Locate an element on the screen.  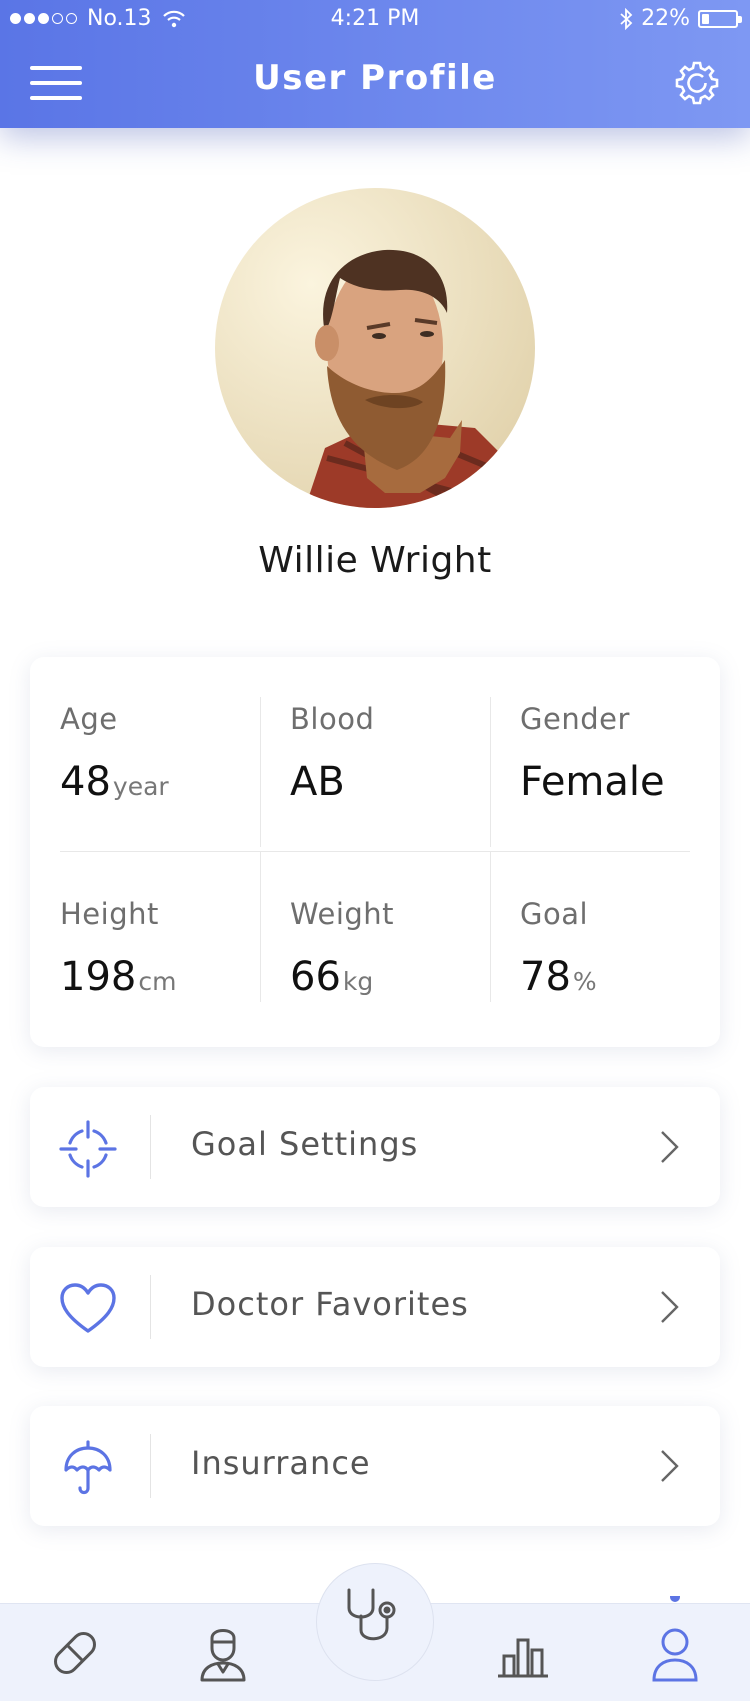
stat-value: Female is located at coordinates (592, 782).